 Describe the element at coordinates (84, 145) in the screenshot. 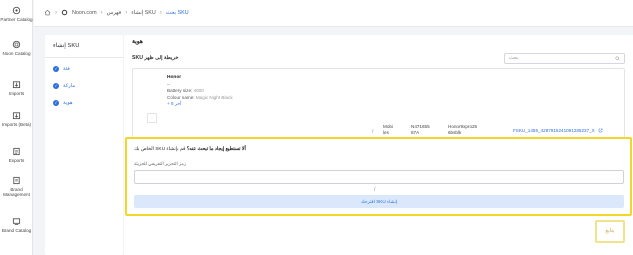

I see `steps-panel: إنشاء SKU ✓ فئة ✓ ماركة ✓ هوية` at that location.